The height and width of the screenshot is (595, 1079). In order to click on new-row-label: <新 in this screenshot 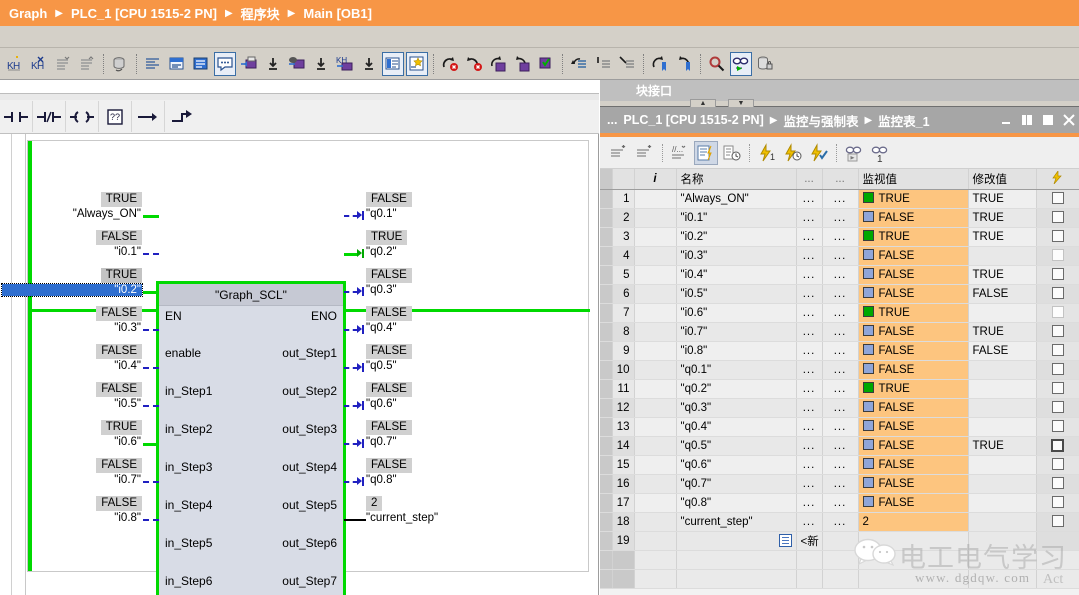, I will do `click(809, 541)`.